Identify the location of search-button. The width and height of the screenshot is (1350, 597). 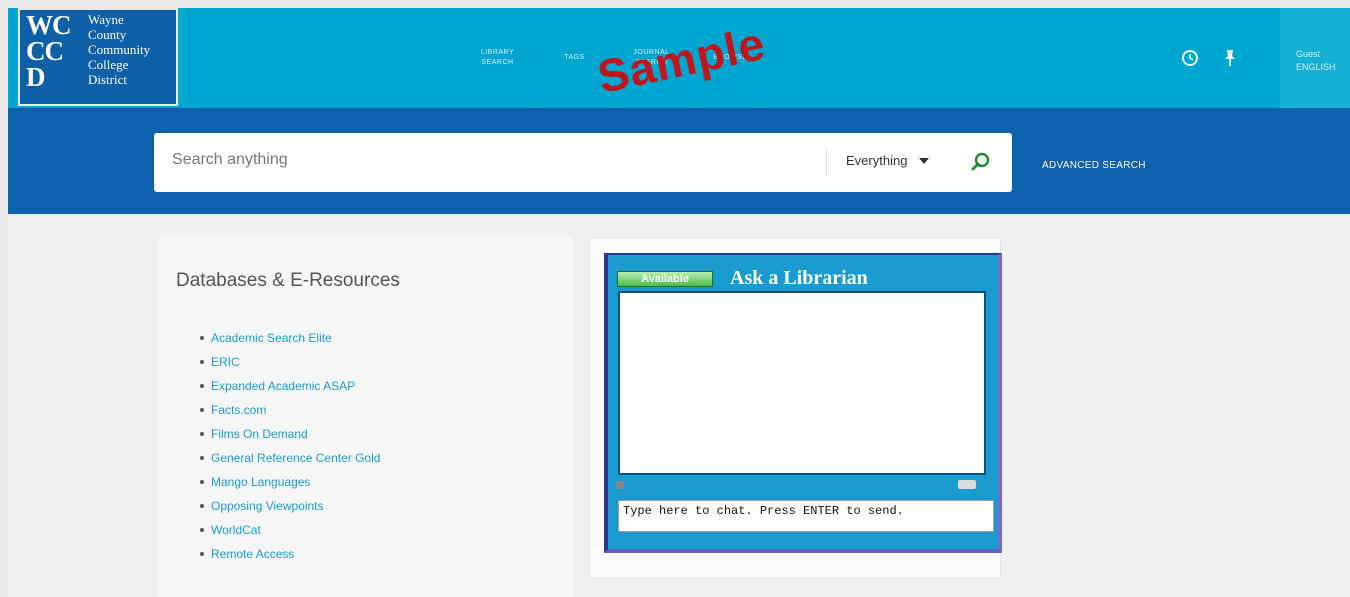
(981, 162).